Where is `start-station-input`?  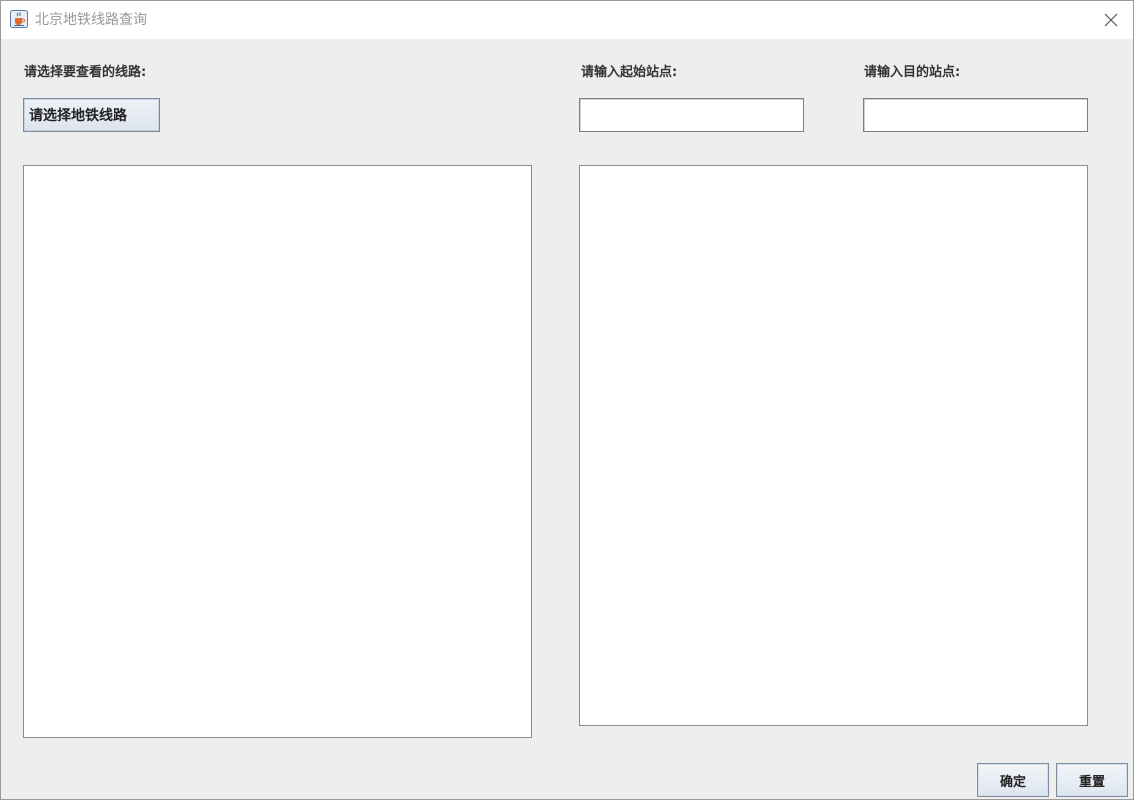 start-station-input is located at coordinates (691, 115).